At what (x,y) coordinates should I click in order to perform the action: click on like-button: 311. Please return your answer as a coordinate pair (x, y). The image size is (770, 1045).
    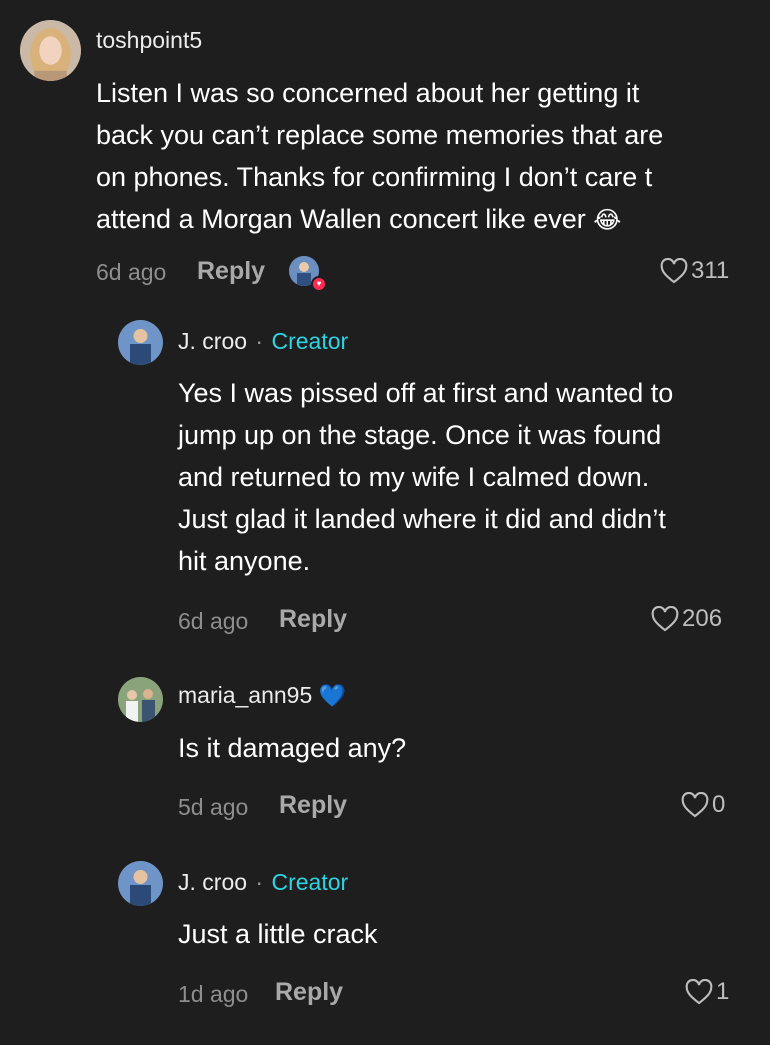
    Looking at the image, I should click on (694, 271).